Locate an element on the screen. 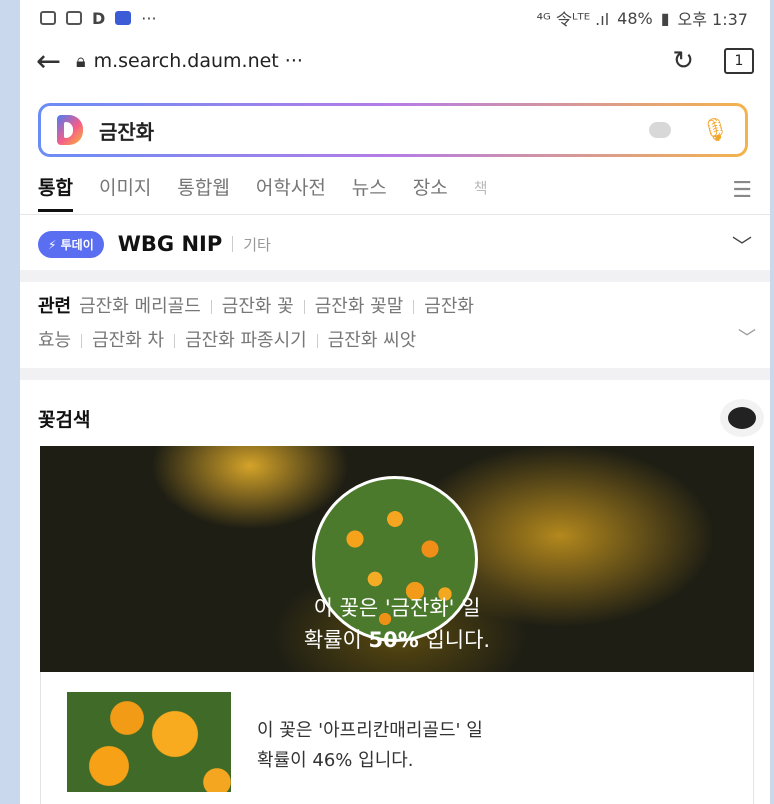 The width and height of the screenshot is (774, 804). battery-icon: ▮ is located at coordinates (665, 18).